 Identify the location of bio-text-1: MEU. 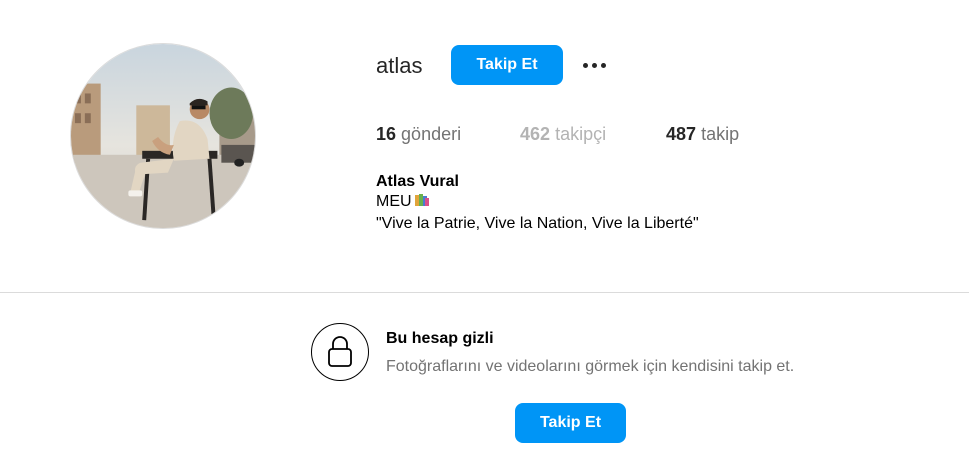
(394, 201).